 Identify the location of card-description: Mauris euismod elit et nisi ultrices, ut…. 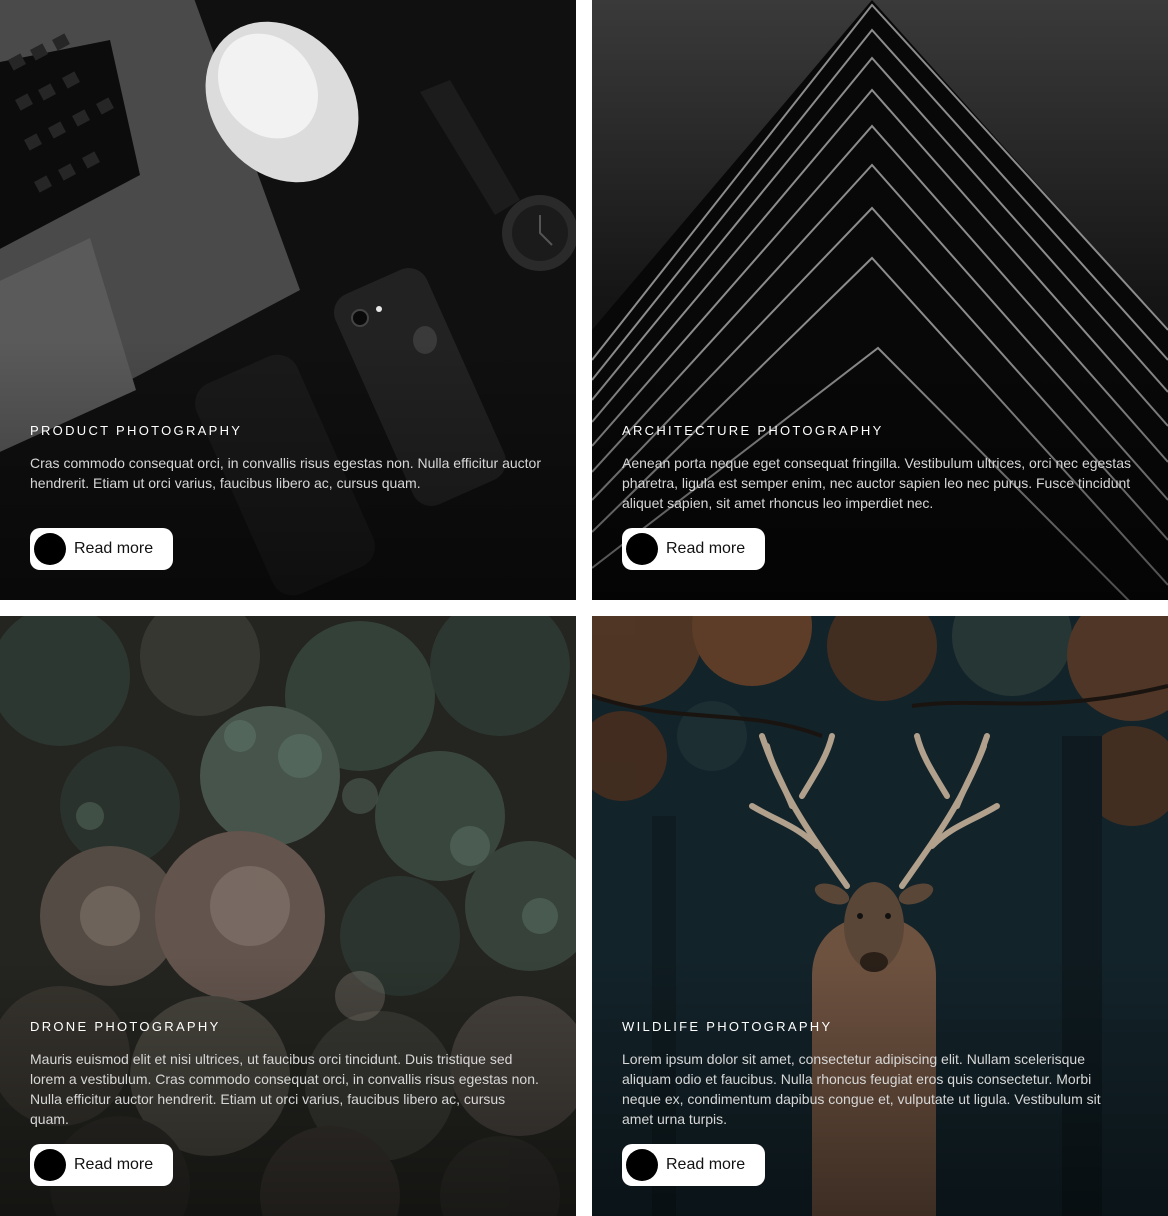
(284, 1089).